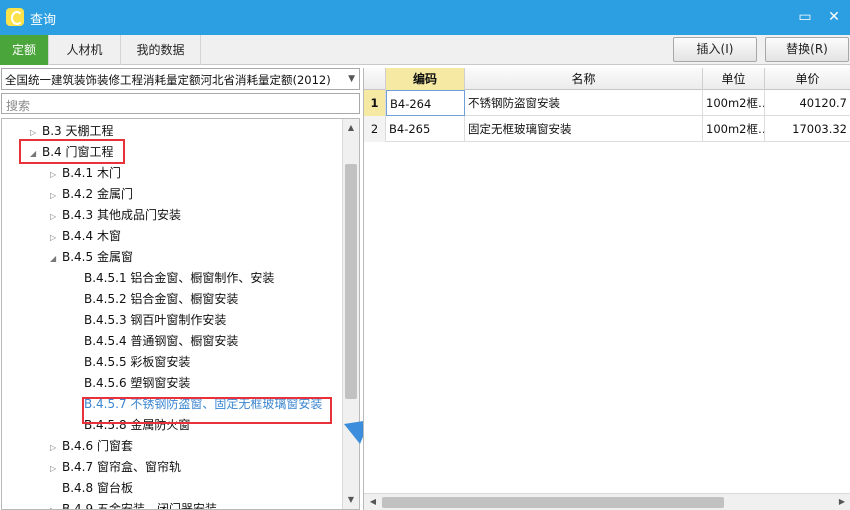 The image size is (850, 510). What do you see at coordinates (207, 410) in the screenshot?
I see `annotation-box-b457` at bounding box center [207, 410].